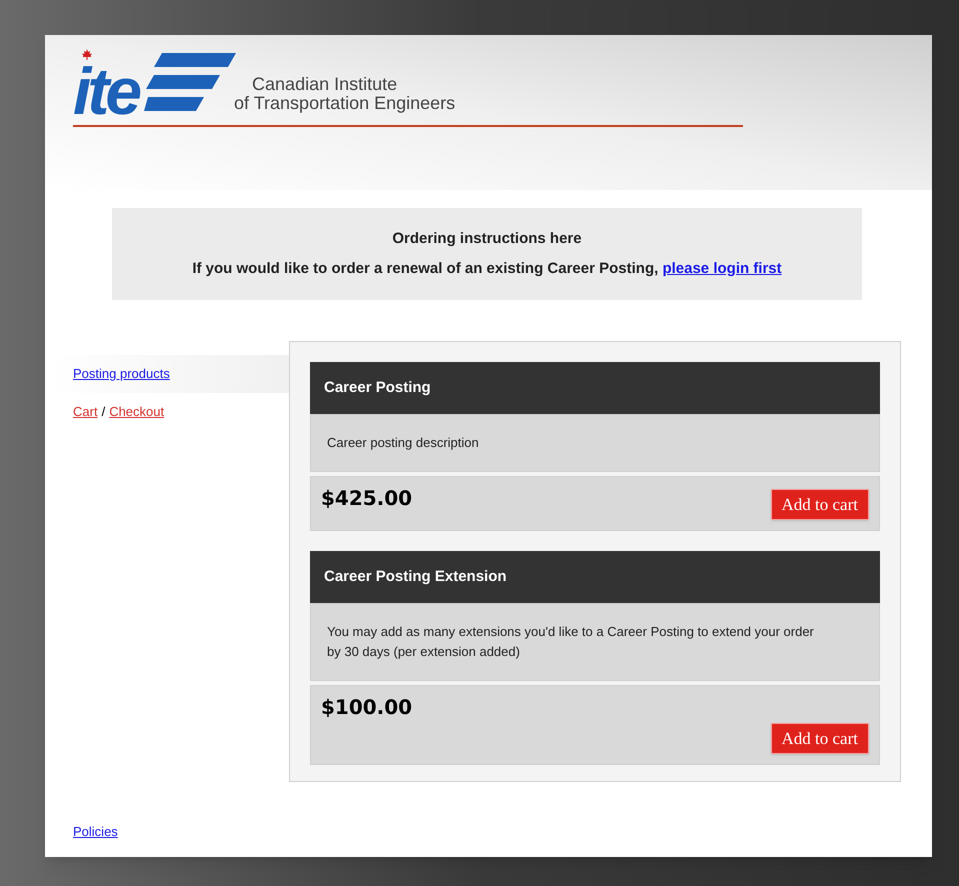 The image size is (959, 886). What do you see at coordinates (85, 412) in the screenshot?
I see `nav-link: Cart` at bounding box center [85, 412].